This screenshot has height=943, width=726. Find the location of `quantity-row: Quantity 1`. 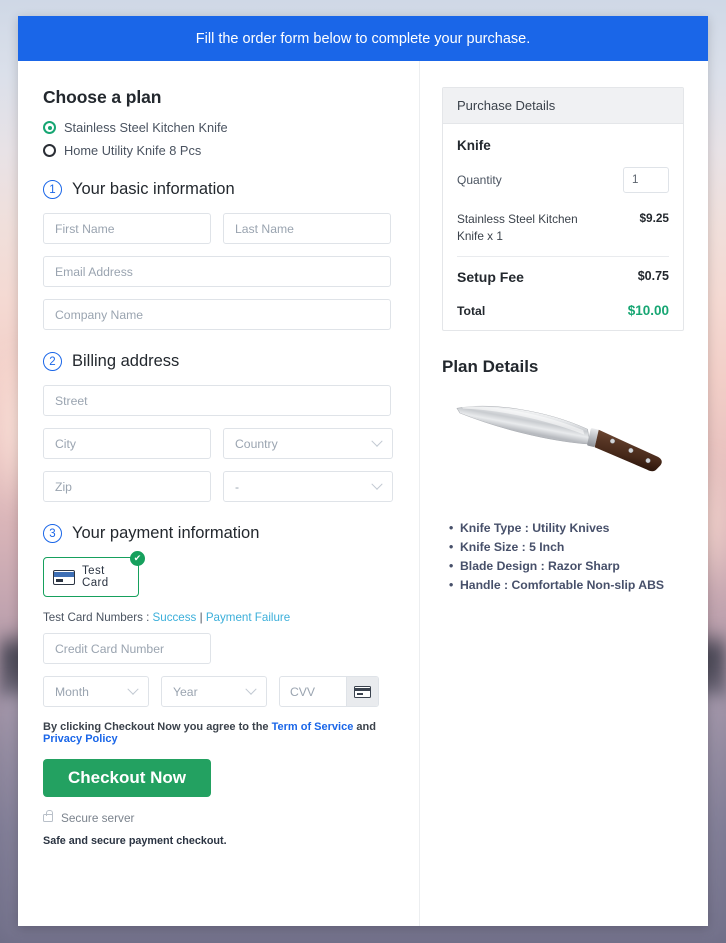

quantity-row: Quantity 1 is located at coordinates (563, 180).